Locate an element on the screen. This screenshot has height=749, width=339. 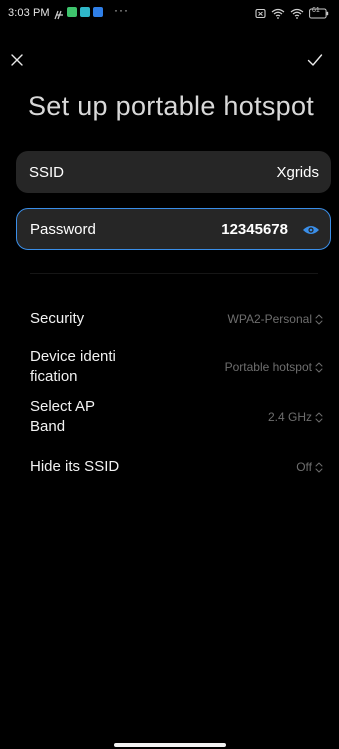
divider is located at coordinates (174, 273).